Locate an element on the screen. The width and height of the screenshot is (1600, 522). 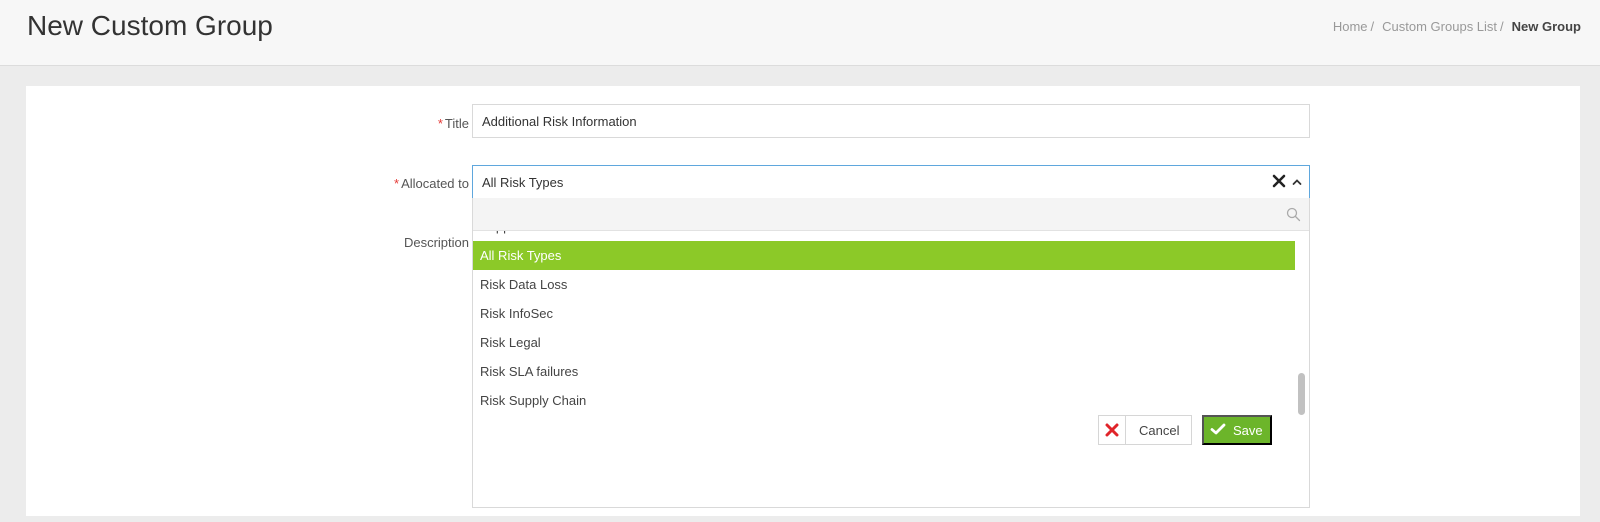
chevron-up-icon is located at coordinates (1297, 181).